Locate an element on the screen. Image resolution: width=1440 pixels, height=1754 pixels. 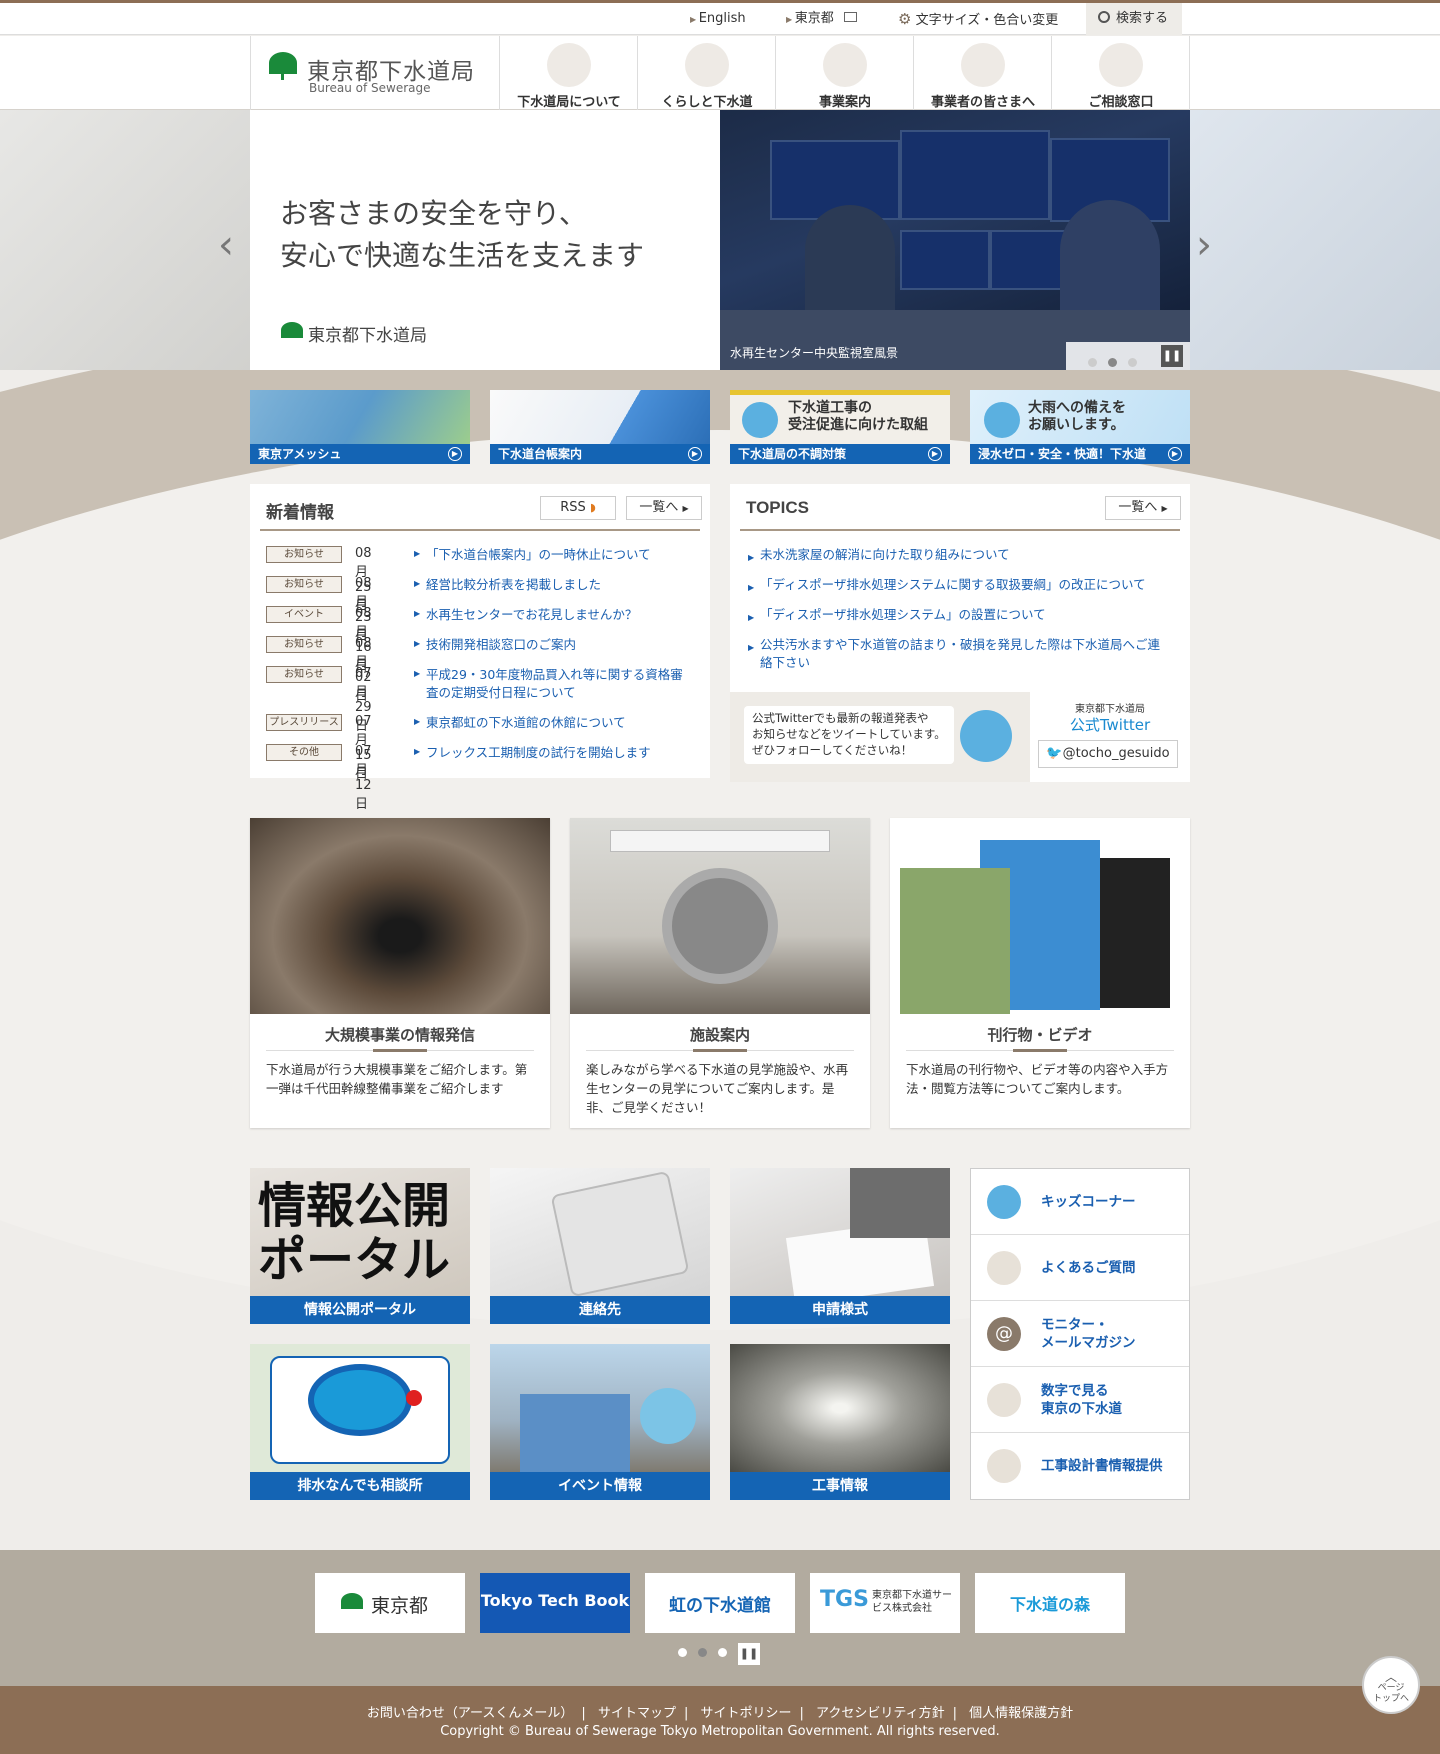
banner-construction: 下水道工事の 受注促進に向けた取組 下水道局の不調対策 ▶ is located at coordinates (840, 427).